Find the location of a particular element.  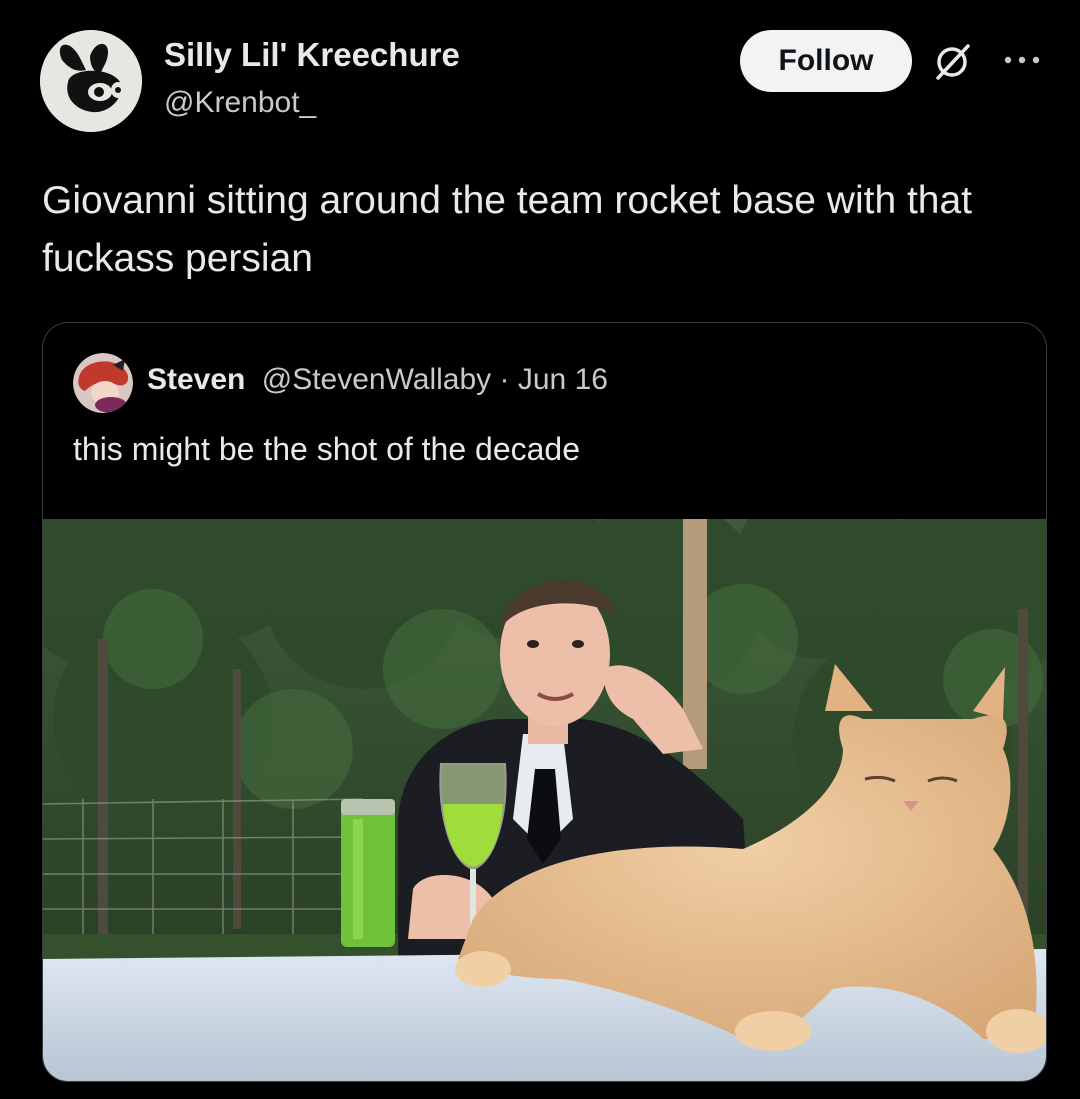

grok-icon is located at coordinates (952, 62).